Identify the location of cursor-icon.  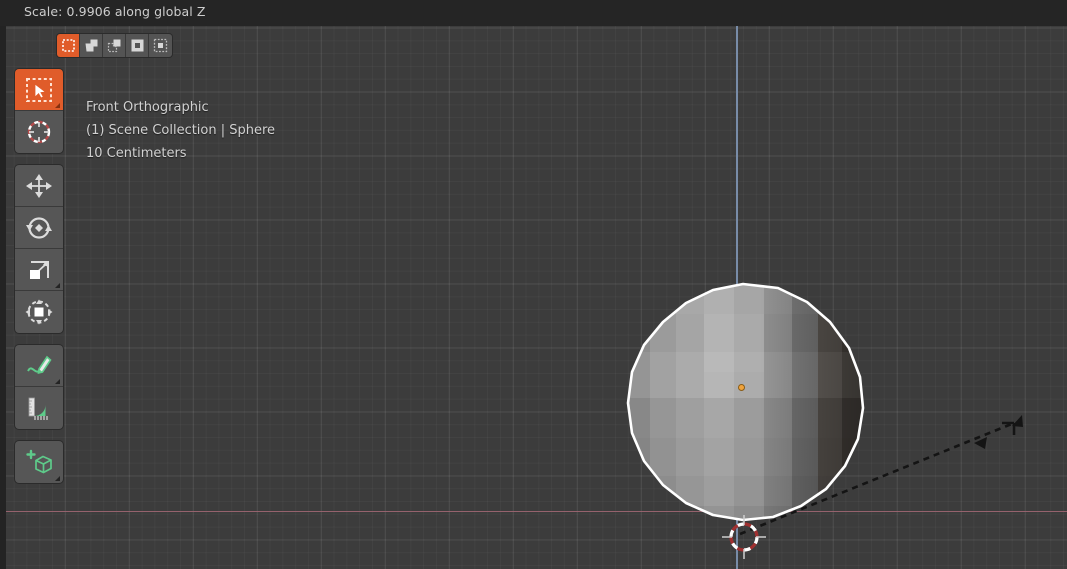
(39, 132).